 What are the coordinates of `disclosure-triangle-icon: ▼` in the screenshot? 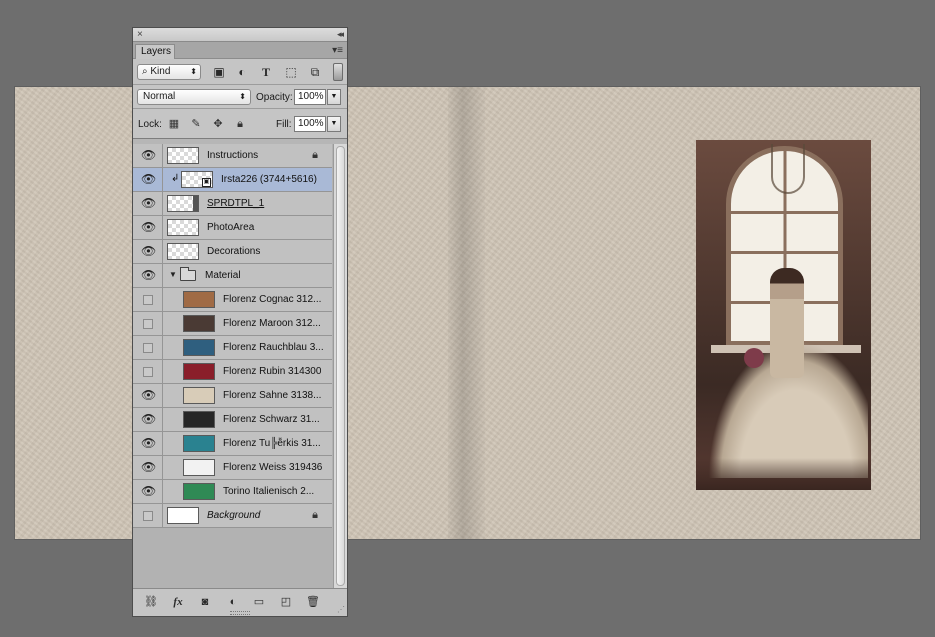 It's located at (173, 274).